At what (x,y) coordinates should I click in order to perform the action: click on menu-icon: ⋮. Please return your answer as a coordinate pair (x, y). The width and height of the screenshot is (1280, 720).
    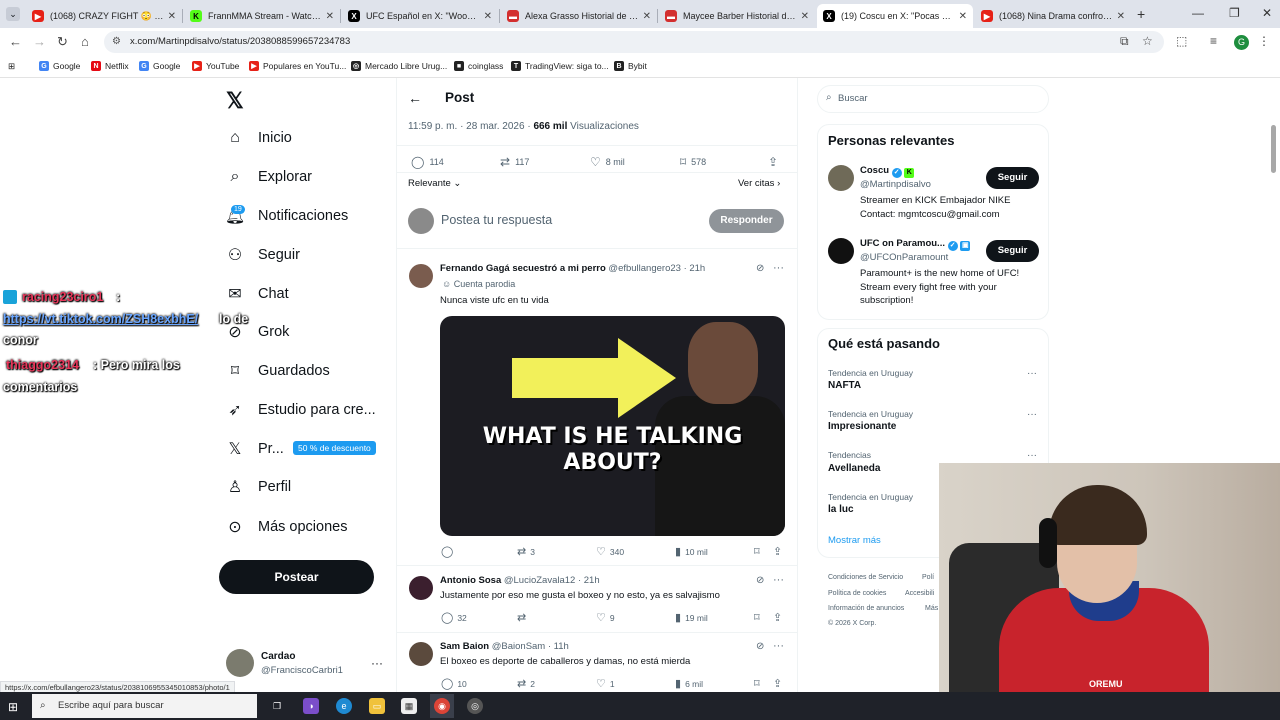
    Looking at the image, I should click on (1264, 41).